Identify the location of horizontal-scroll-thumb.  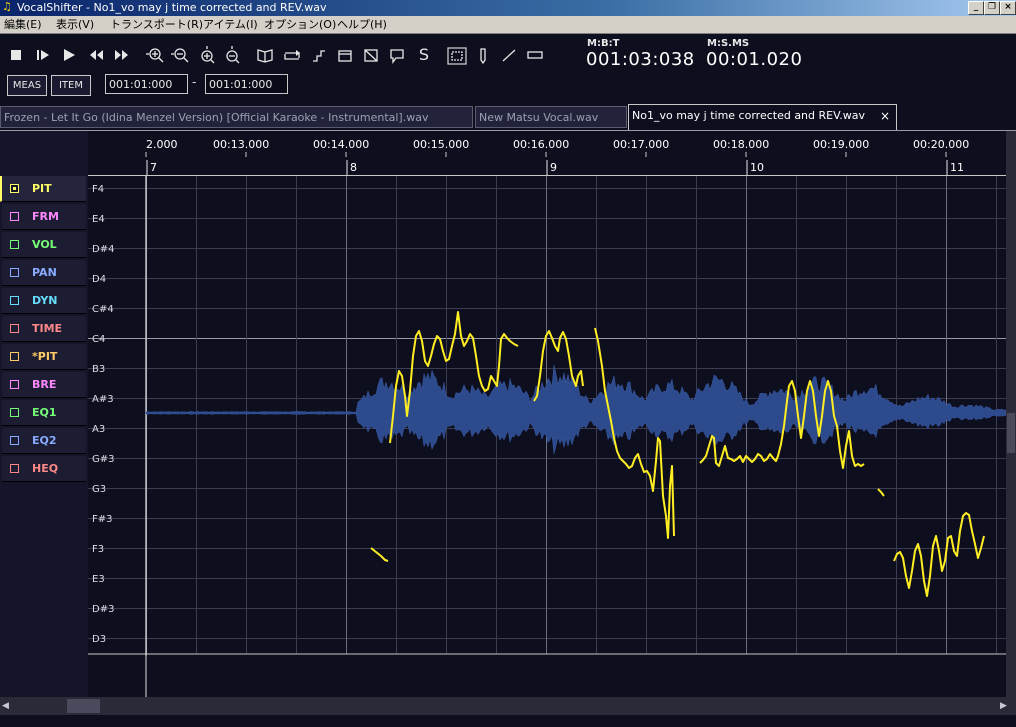
(83, 706).